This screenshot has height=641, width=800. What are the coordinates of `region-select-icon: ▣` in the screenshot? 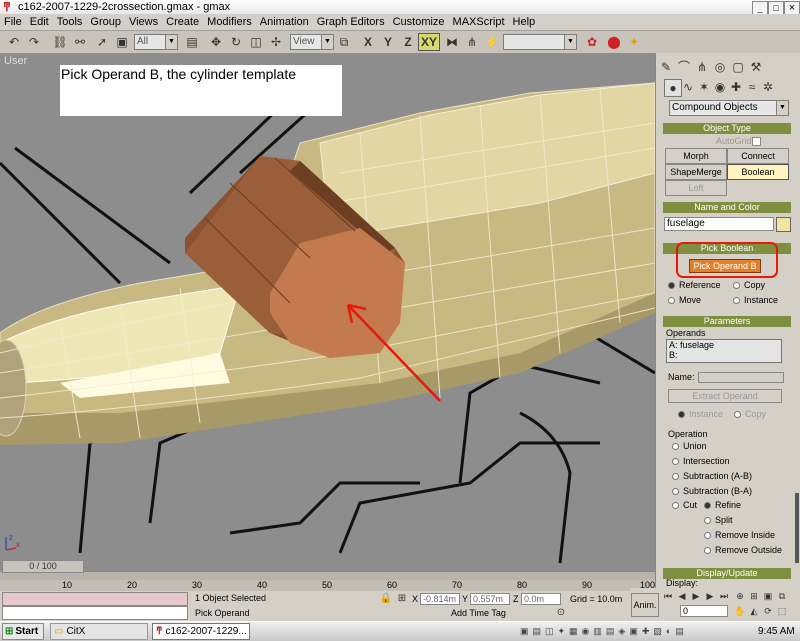 It's located at (122, 42).